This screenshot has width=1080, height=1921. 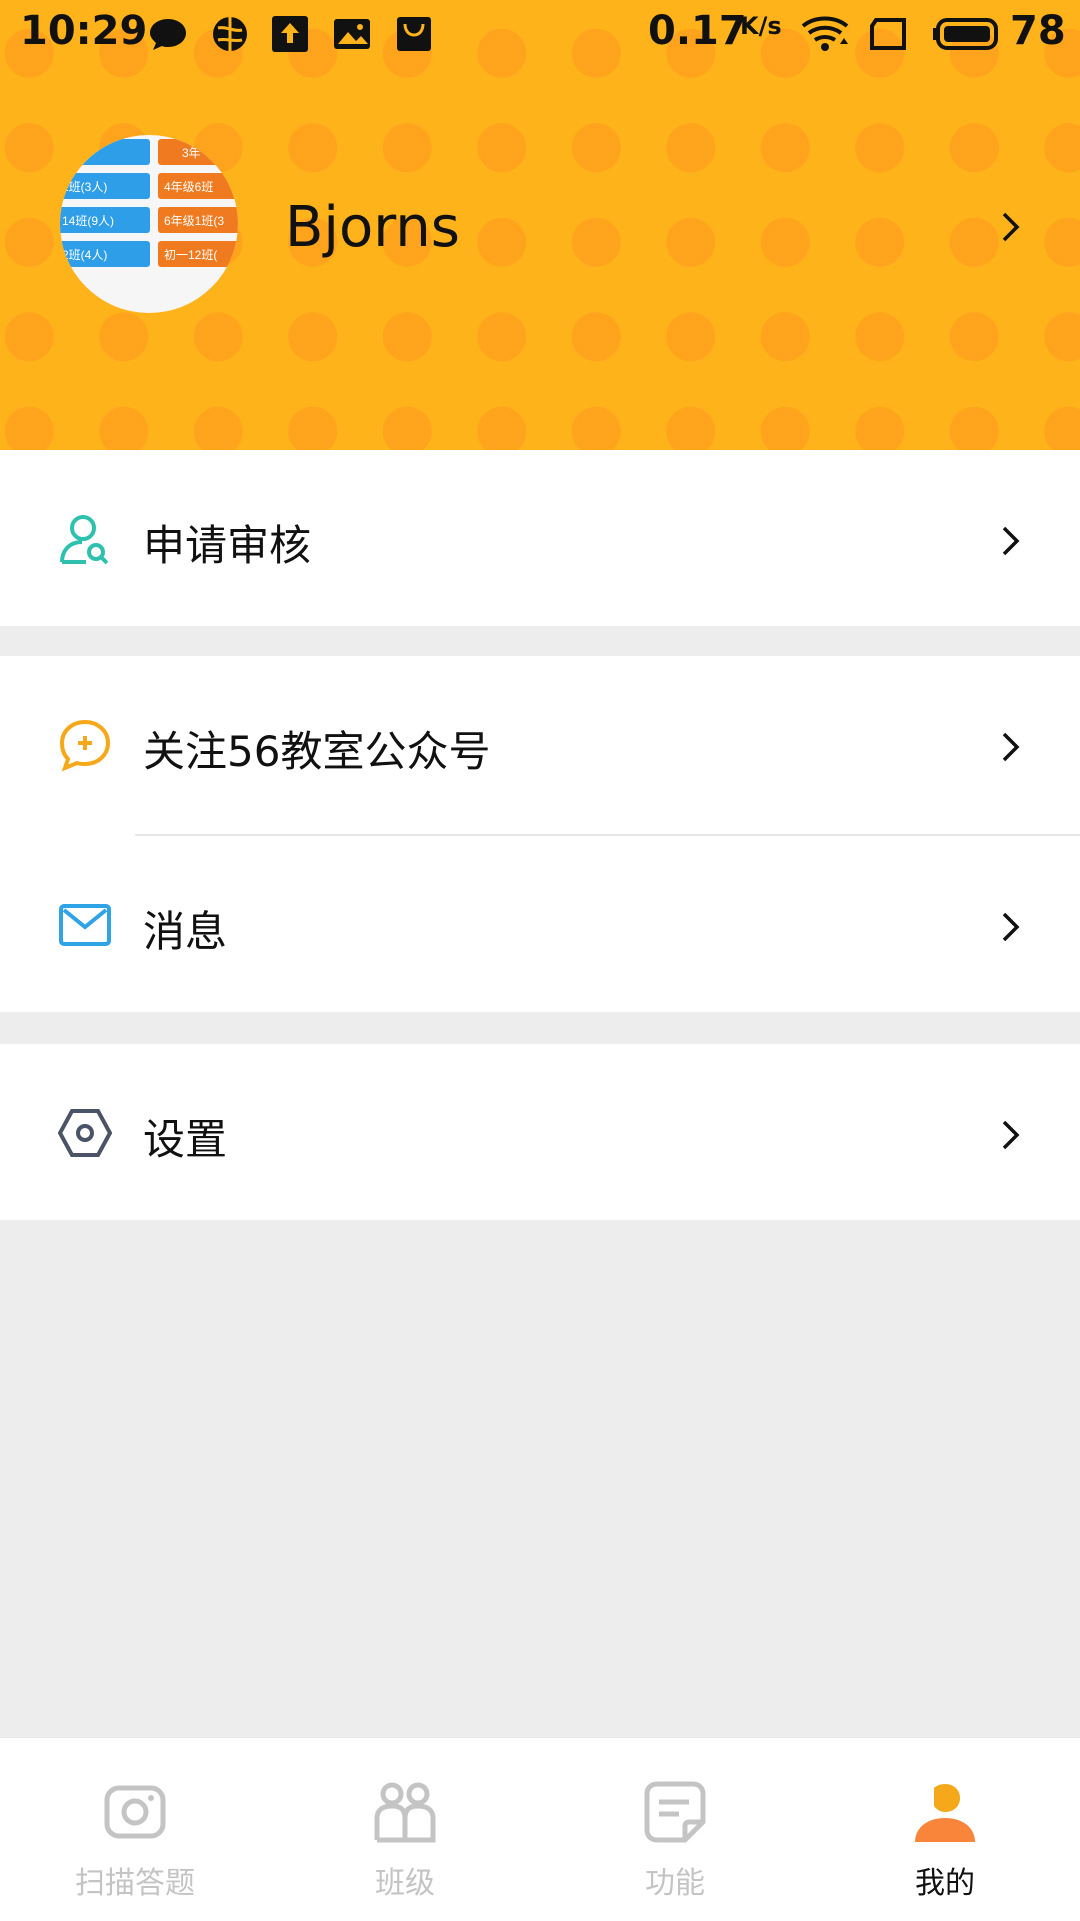 I want to click on battery-icon, so click(x=967, y=34).